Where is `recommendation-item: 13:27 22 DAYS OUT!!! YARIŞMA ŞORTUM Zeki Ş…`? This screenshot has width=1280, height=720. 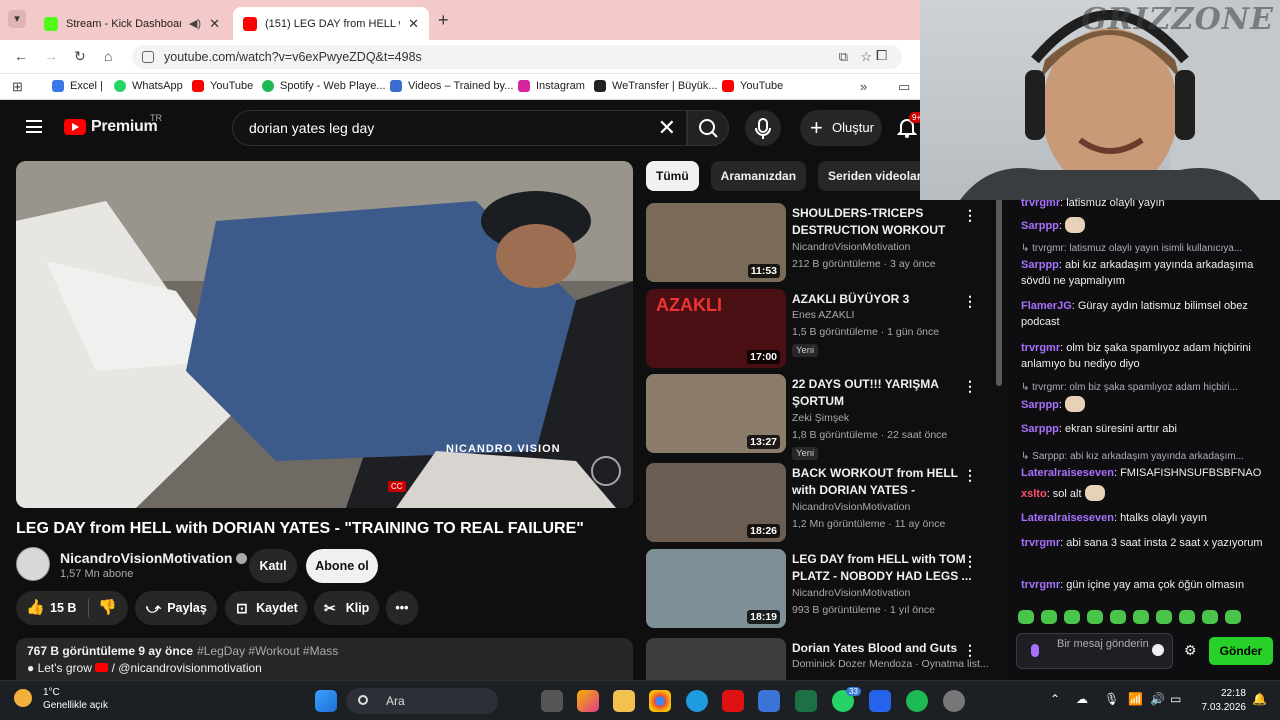 recommendation-item: 13:27 22 DAYS OUT!!! YARIŞMA ŞORTUM Zeki Ş… is located at coordinates (818, 417).